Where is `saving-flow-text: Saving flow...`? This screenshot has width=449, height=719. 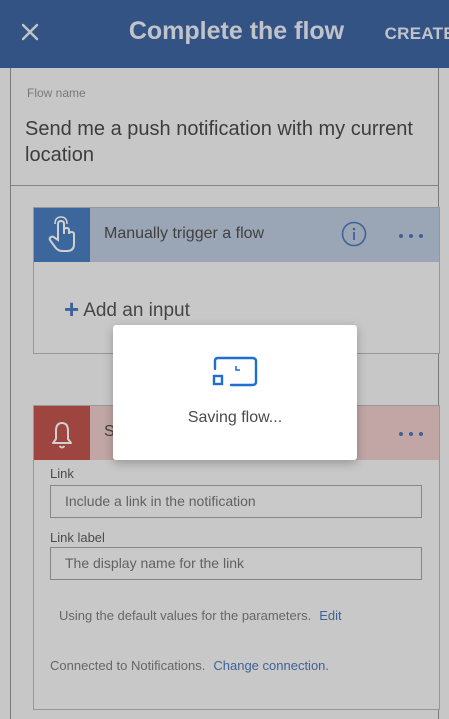
saving-flow-text: Saving flow... is located at coordinates (235, 417).